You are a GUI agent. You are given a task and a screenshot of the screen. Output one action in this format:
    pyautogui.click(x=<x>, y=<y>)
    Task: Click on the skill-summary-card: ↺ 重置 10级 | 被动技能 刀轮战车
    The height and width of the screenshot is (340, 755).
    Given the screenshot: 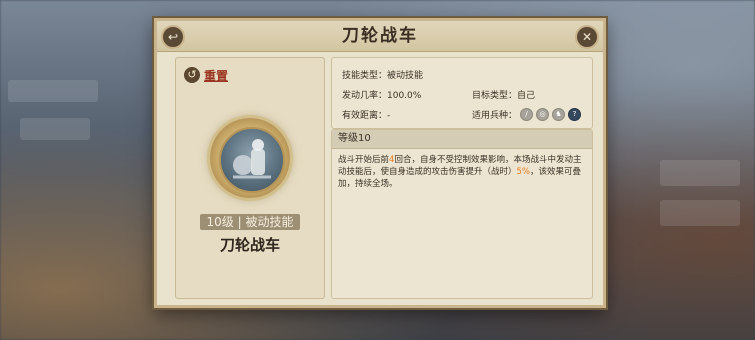 What is the action you would take?
    pyautogui.click(x=250, y=178)
    